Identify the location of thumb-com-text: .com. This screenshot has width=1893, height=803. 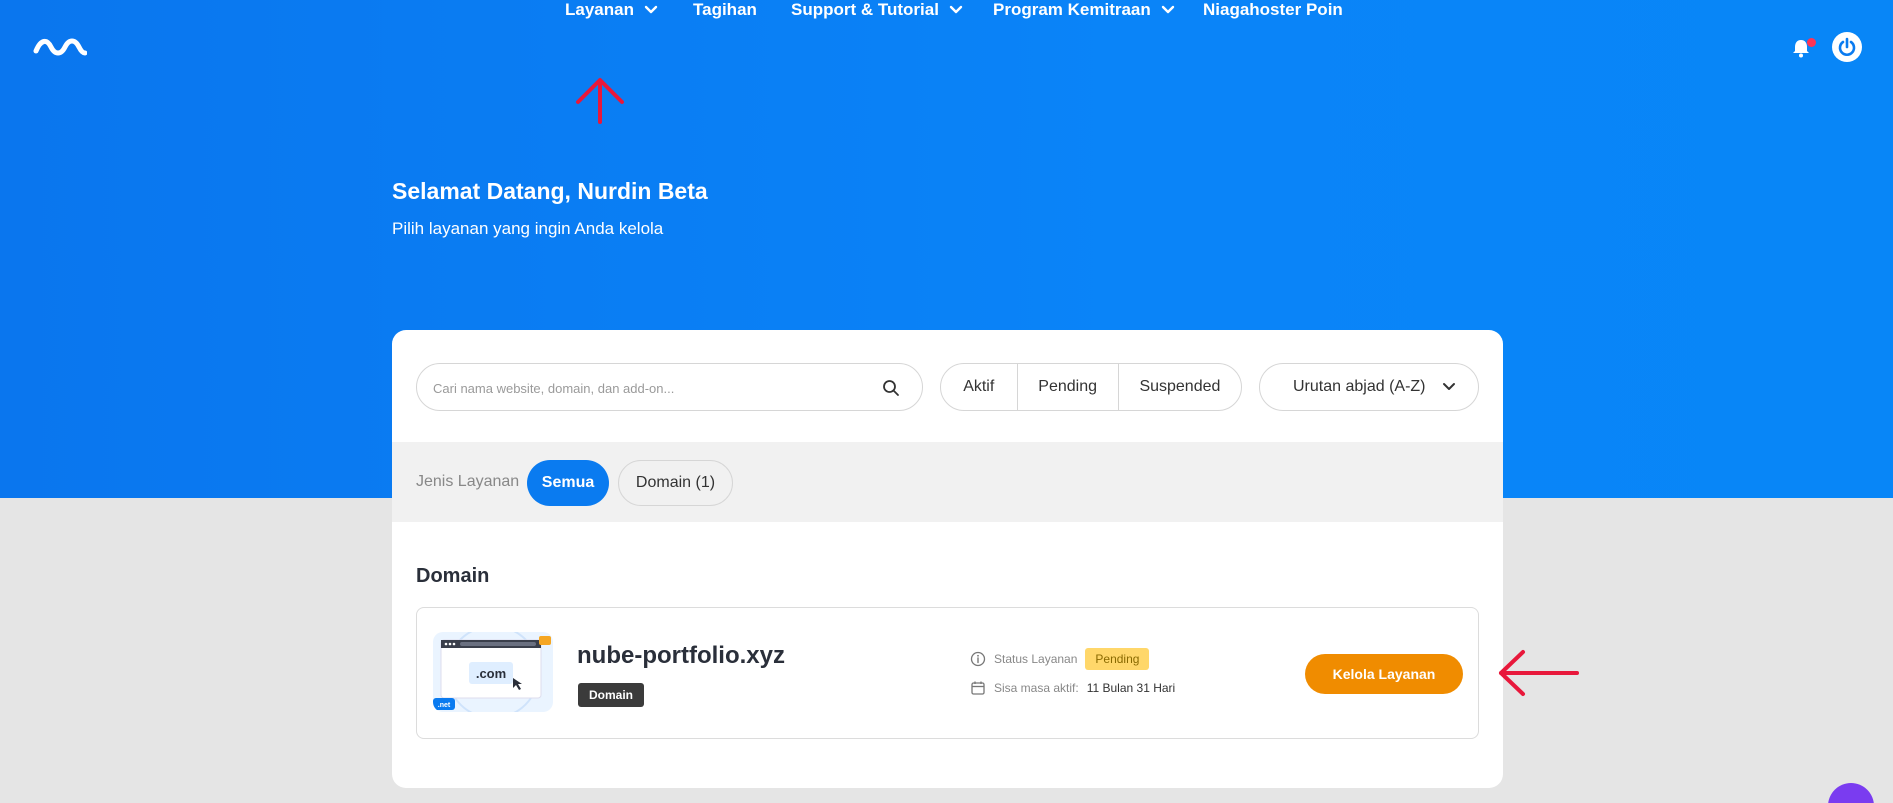
(491, 673).